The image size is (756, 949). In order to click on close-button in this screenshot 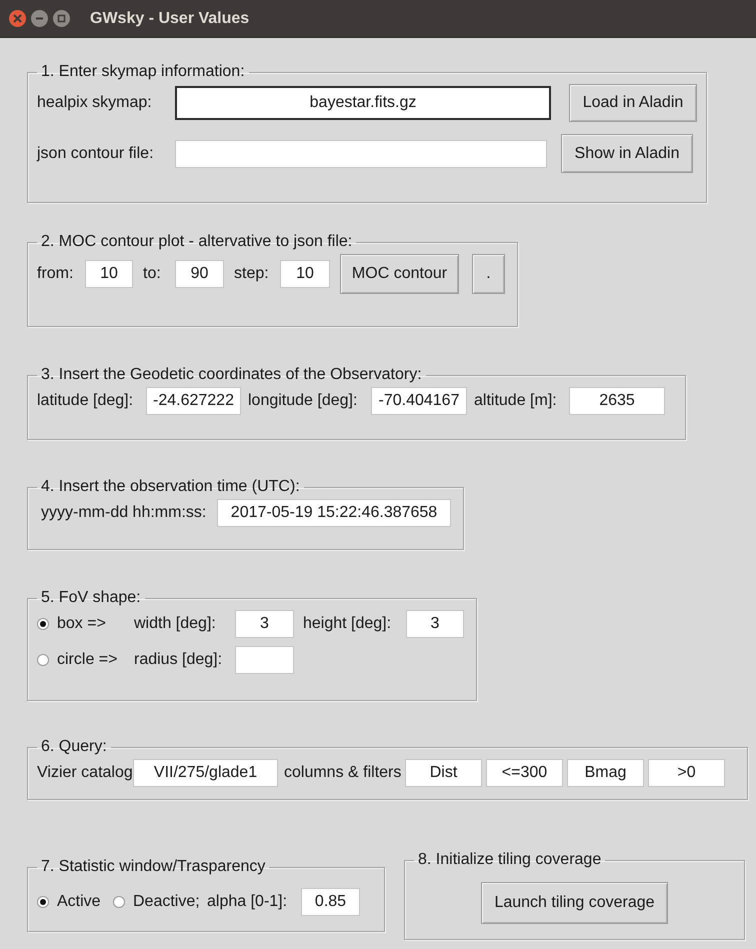, I will do `click(17, 18)`.